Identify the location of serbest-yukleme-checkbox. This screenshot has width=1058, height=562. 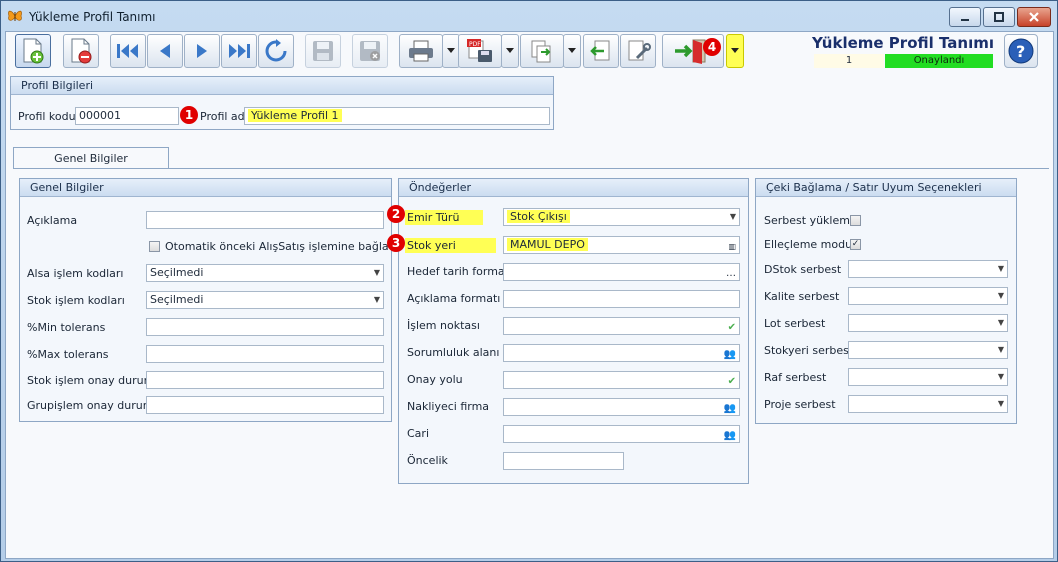
(855, 220).